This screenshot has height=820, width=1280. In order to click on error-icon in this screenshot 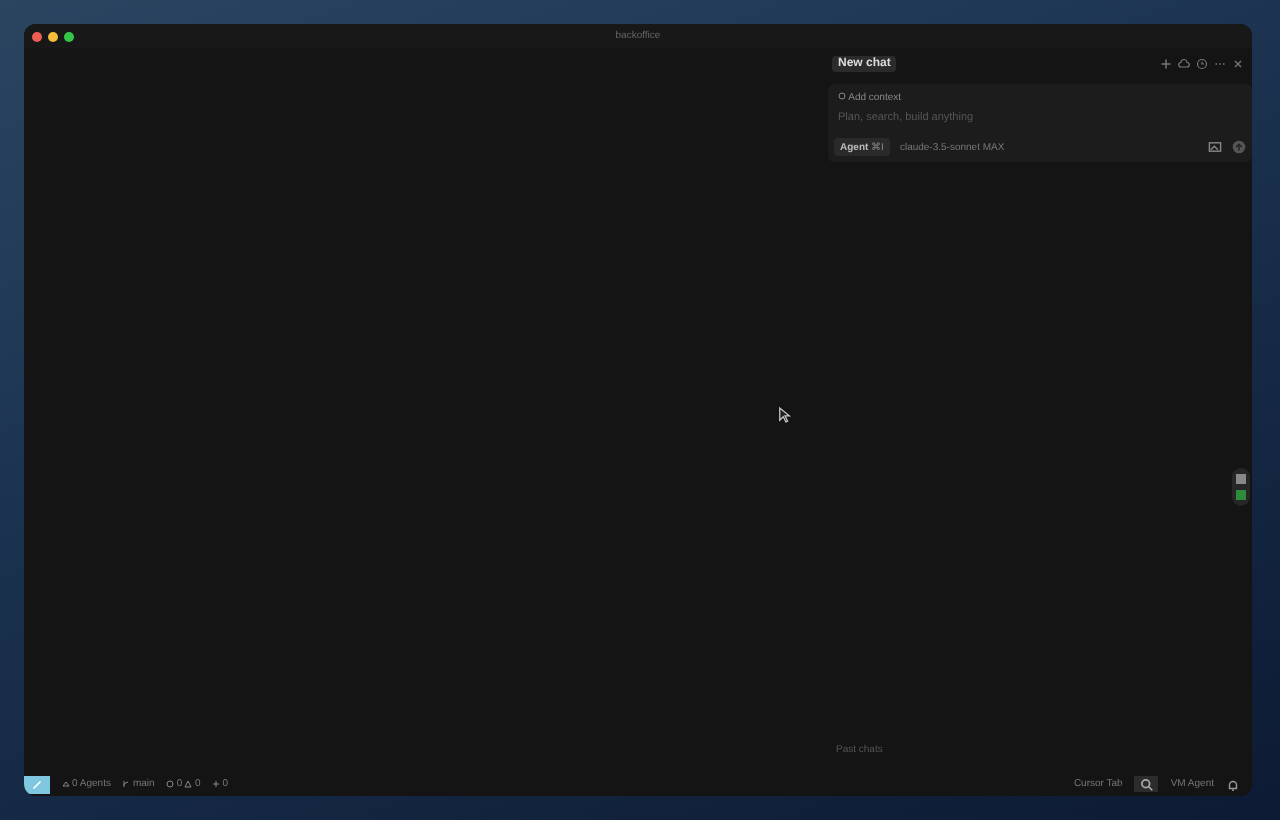, I will do `click(170, 783)`.